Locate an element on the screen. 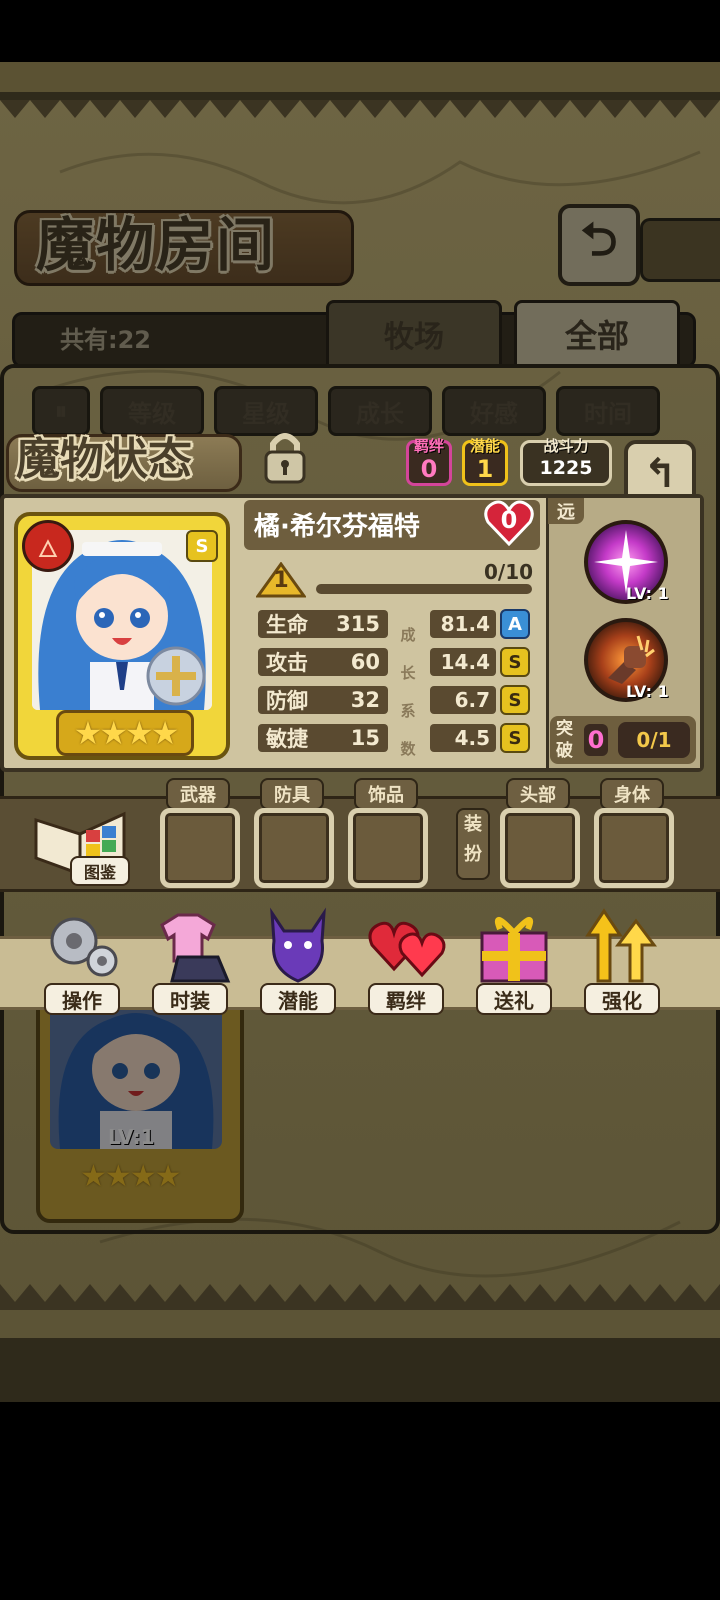 Image resolution: width=720 pixels, height=1600 pixels. padlock-icon is located at coordinates (285, 458).